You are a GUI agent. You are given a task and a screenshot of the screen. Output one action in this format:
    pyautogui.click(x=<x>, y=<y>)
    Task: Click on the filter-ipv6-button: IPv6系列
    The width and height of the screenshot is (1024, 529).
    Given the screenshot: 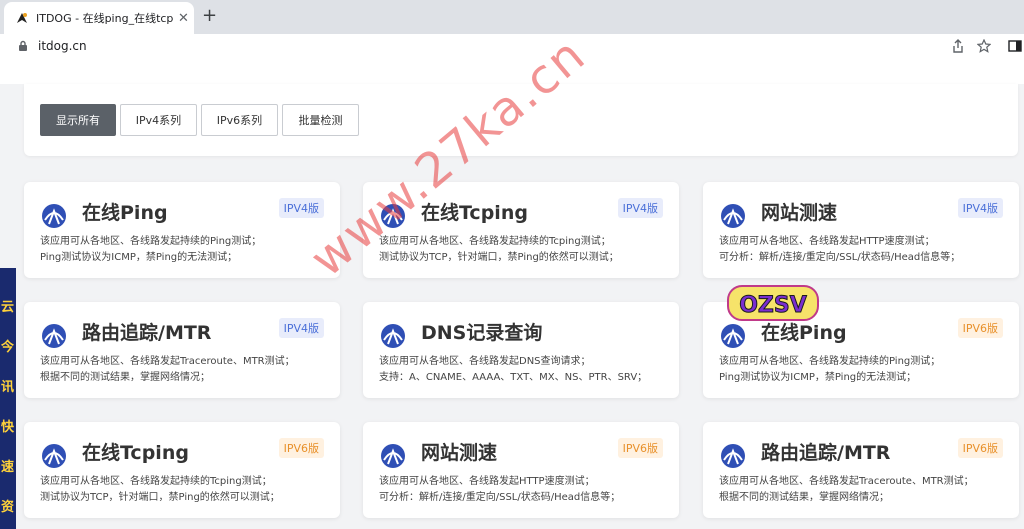 What is the action you would take?
    pyautogui.click(x=239, y=120)
    